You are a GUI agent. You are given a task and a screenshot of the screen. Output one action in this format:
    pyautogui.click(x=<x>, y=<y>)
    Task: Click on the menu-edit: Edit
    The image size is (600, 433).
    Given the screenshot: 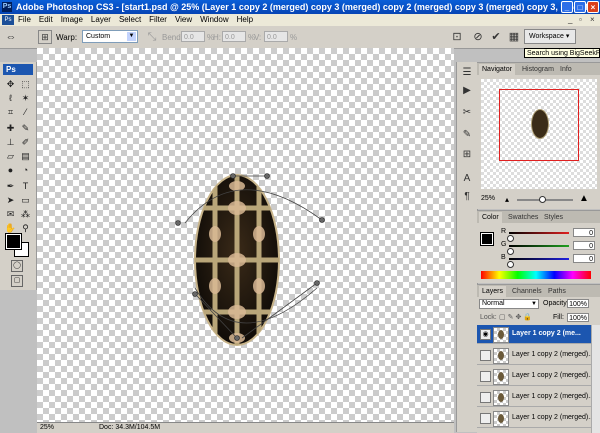 What is the action you would take?
    pyautogui.click(x=46, y=19)
    